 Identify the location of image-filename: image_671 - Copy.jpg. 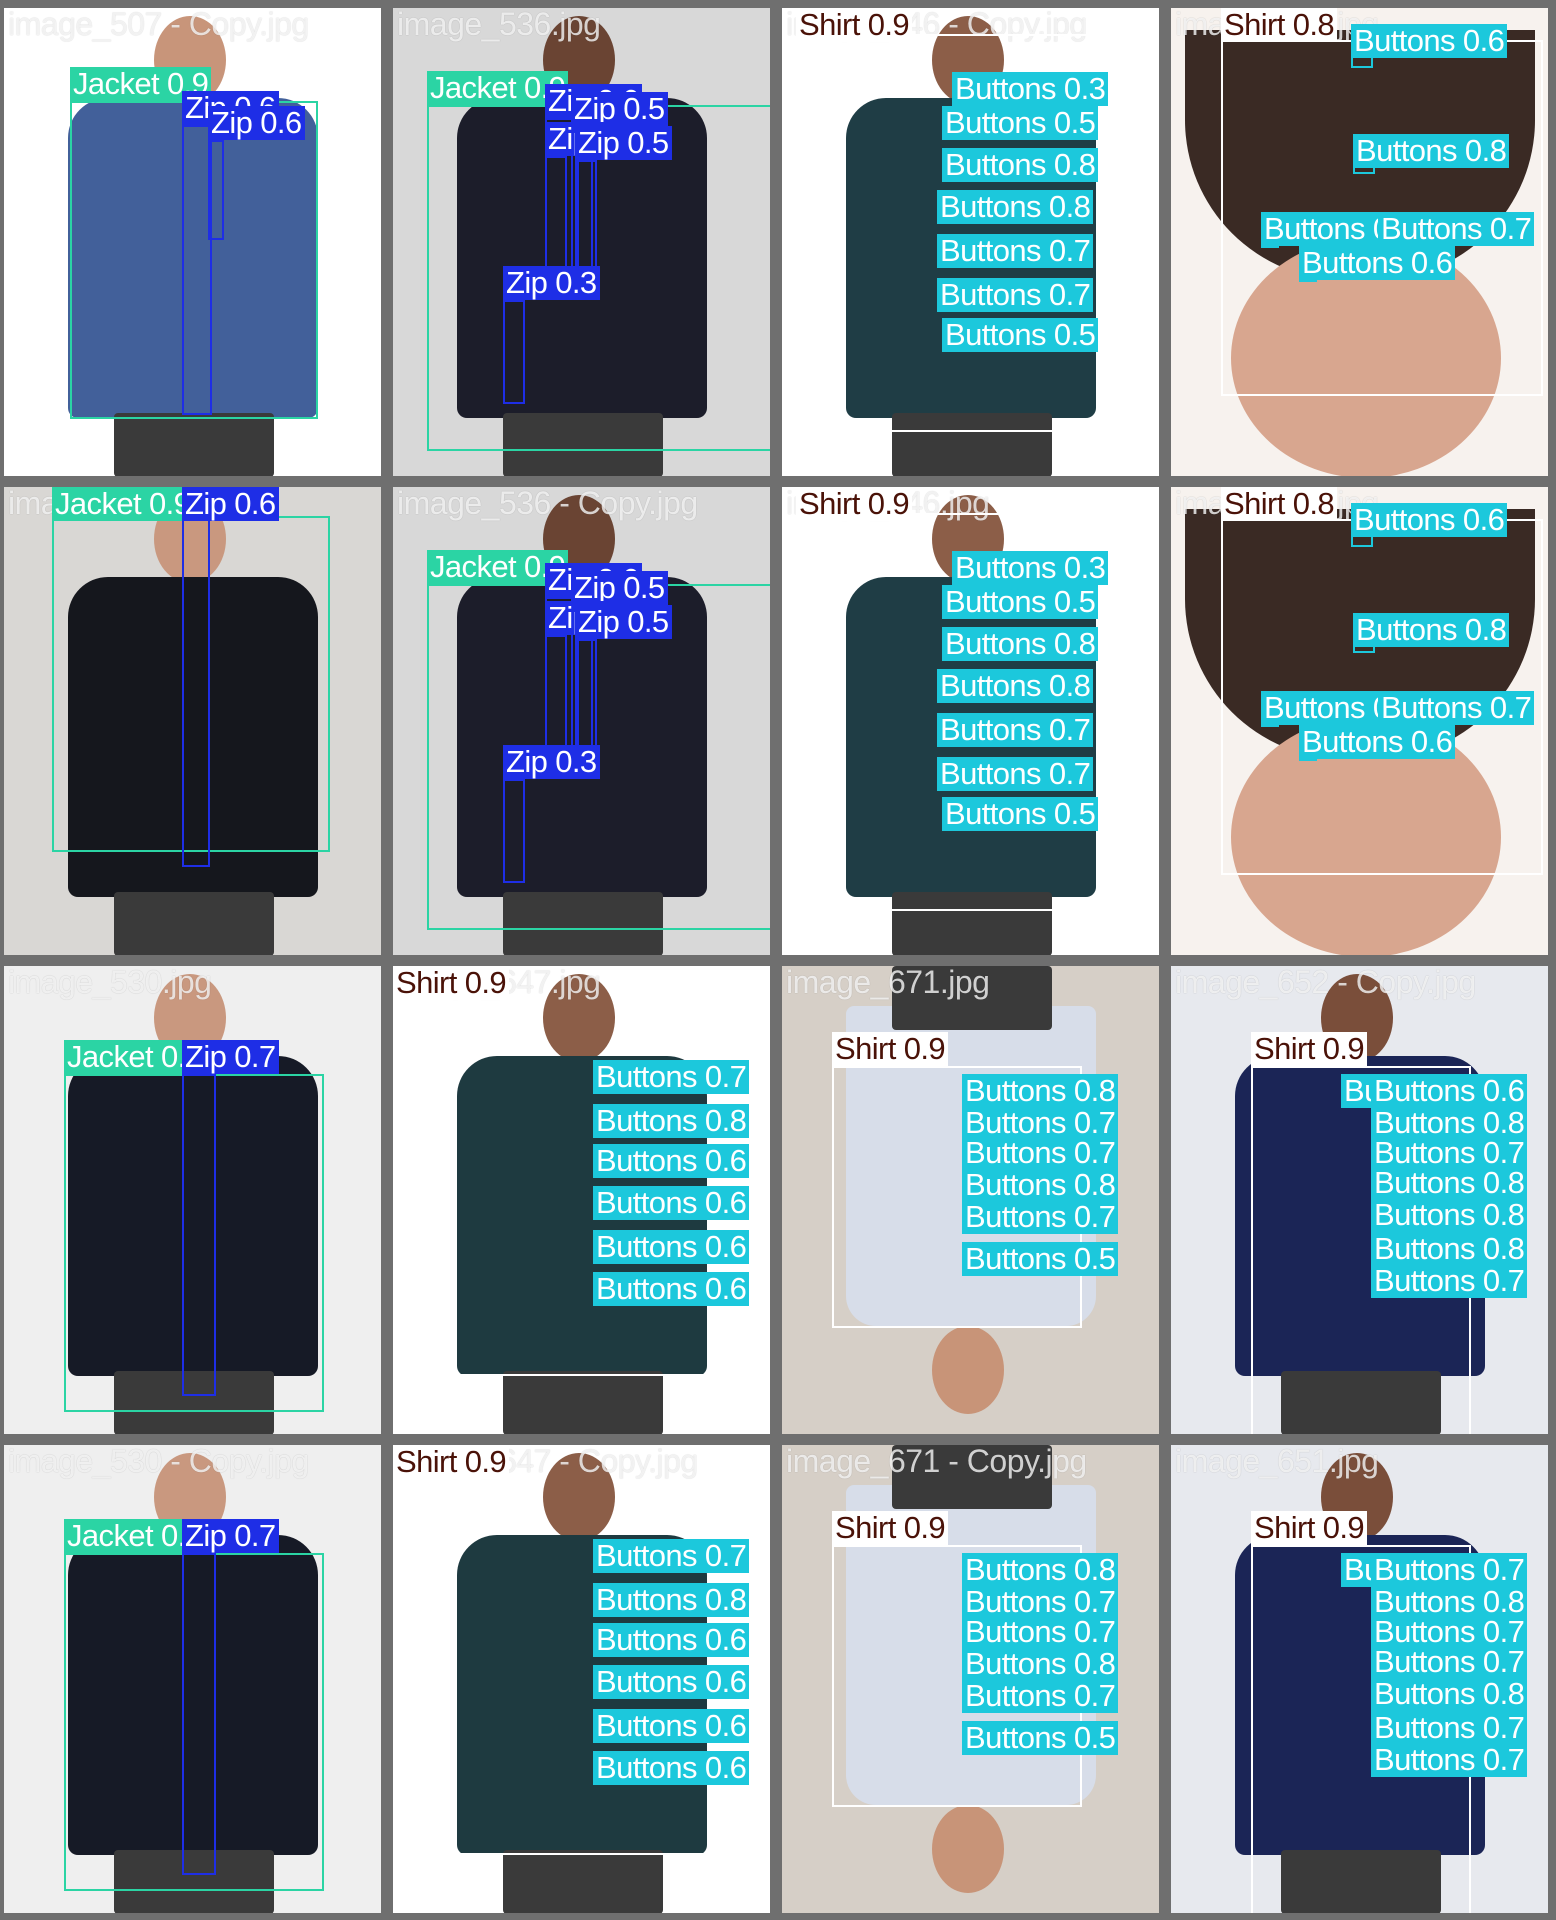
(936, 1462).